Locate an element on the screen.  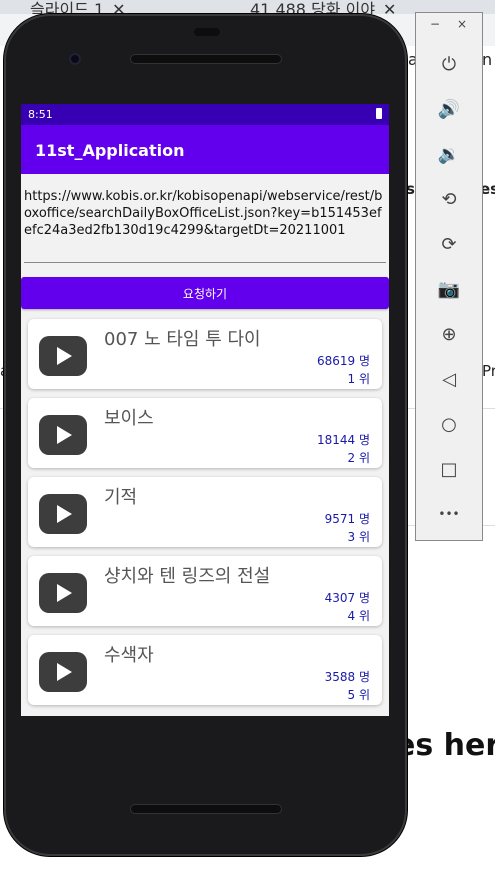
movie-title: 수색자 is located at coordinates (129, 655).